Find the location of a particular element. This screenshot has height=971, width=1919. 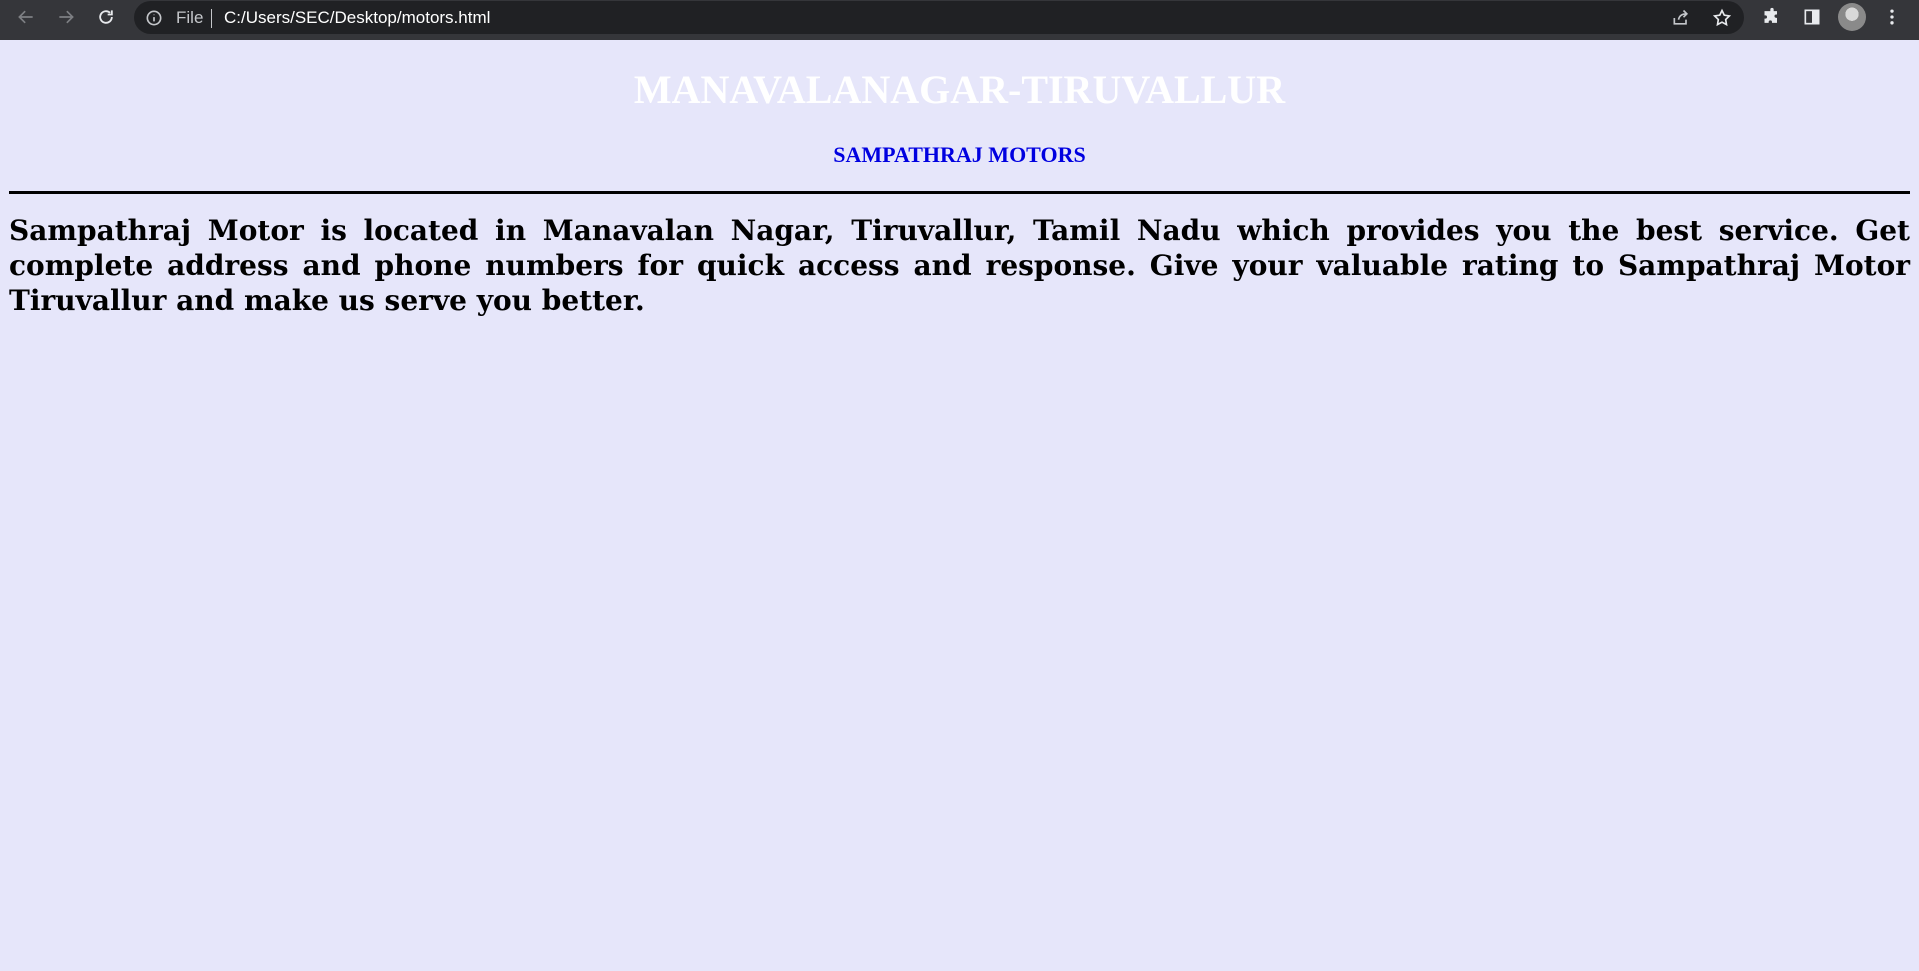

star-icon is located at coordinates (1722, 17).